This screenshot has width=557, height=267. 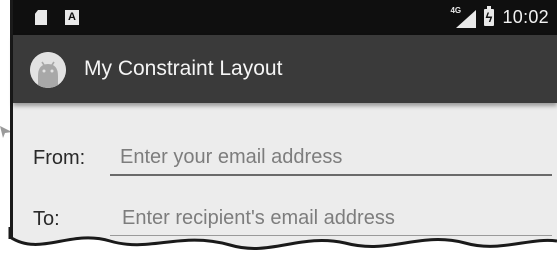 What do you see at coordinates (285, 17) in the screenshot?
I see `status-bar: A 4G ϟ 10:02` at bounding box center [285, 17].